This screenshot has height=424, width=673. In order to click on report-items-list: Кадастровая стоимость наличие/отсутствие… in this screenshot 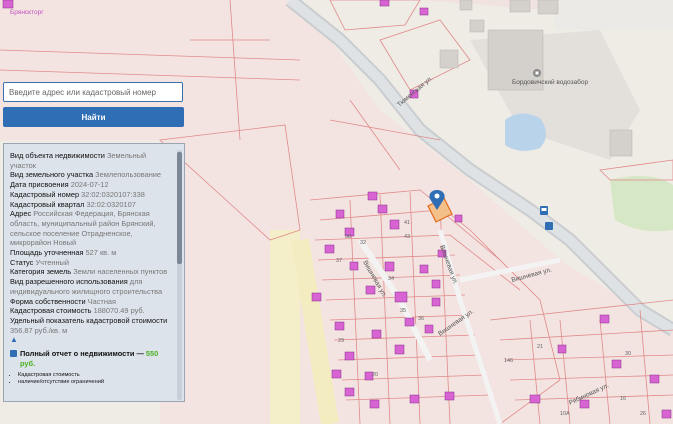, I will do `click(95, 379)`.